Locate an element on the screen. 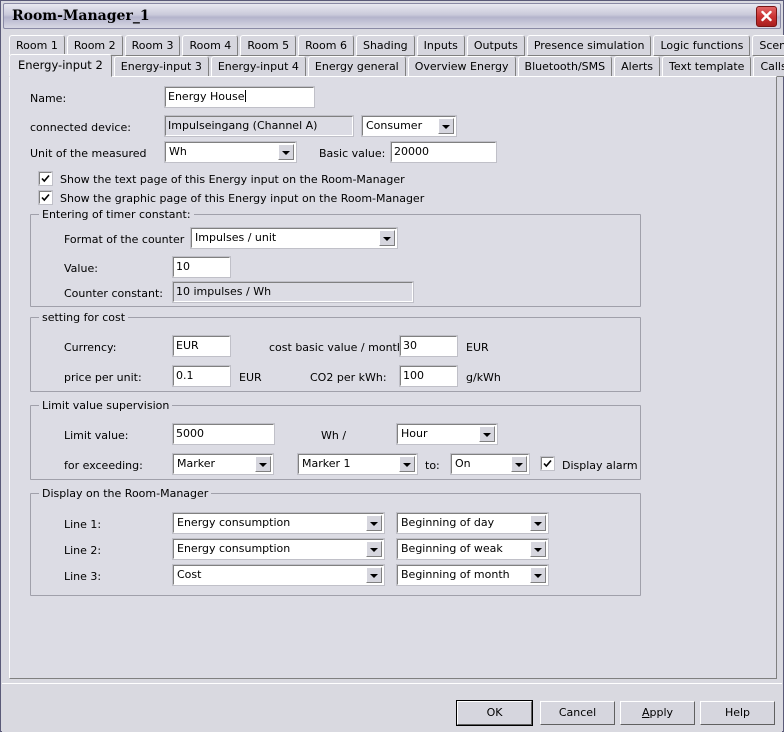 This screenshot has width=784, height=732. device-type-dropdown: Consumer is located at coordinates (409, 126).